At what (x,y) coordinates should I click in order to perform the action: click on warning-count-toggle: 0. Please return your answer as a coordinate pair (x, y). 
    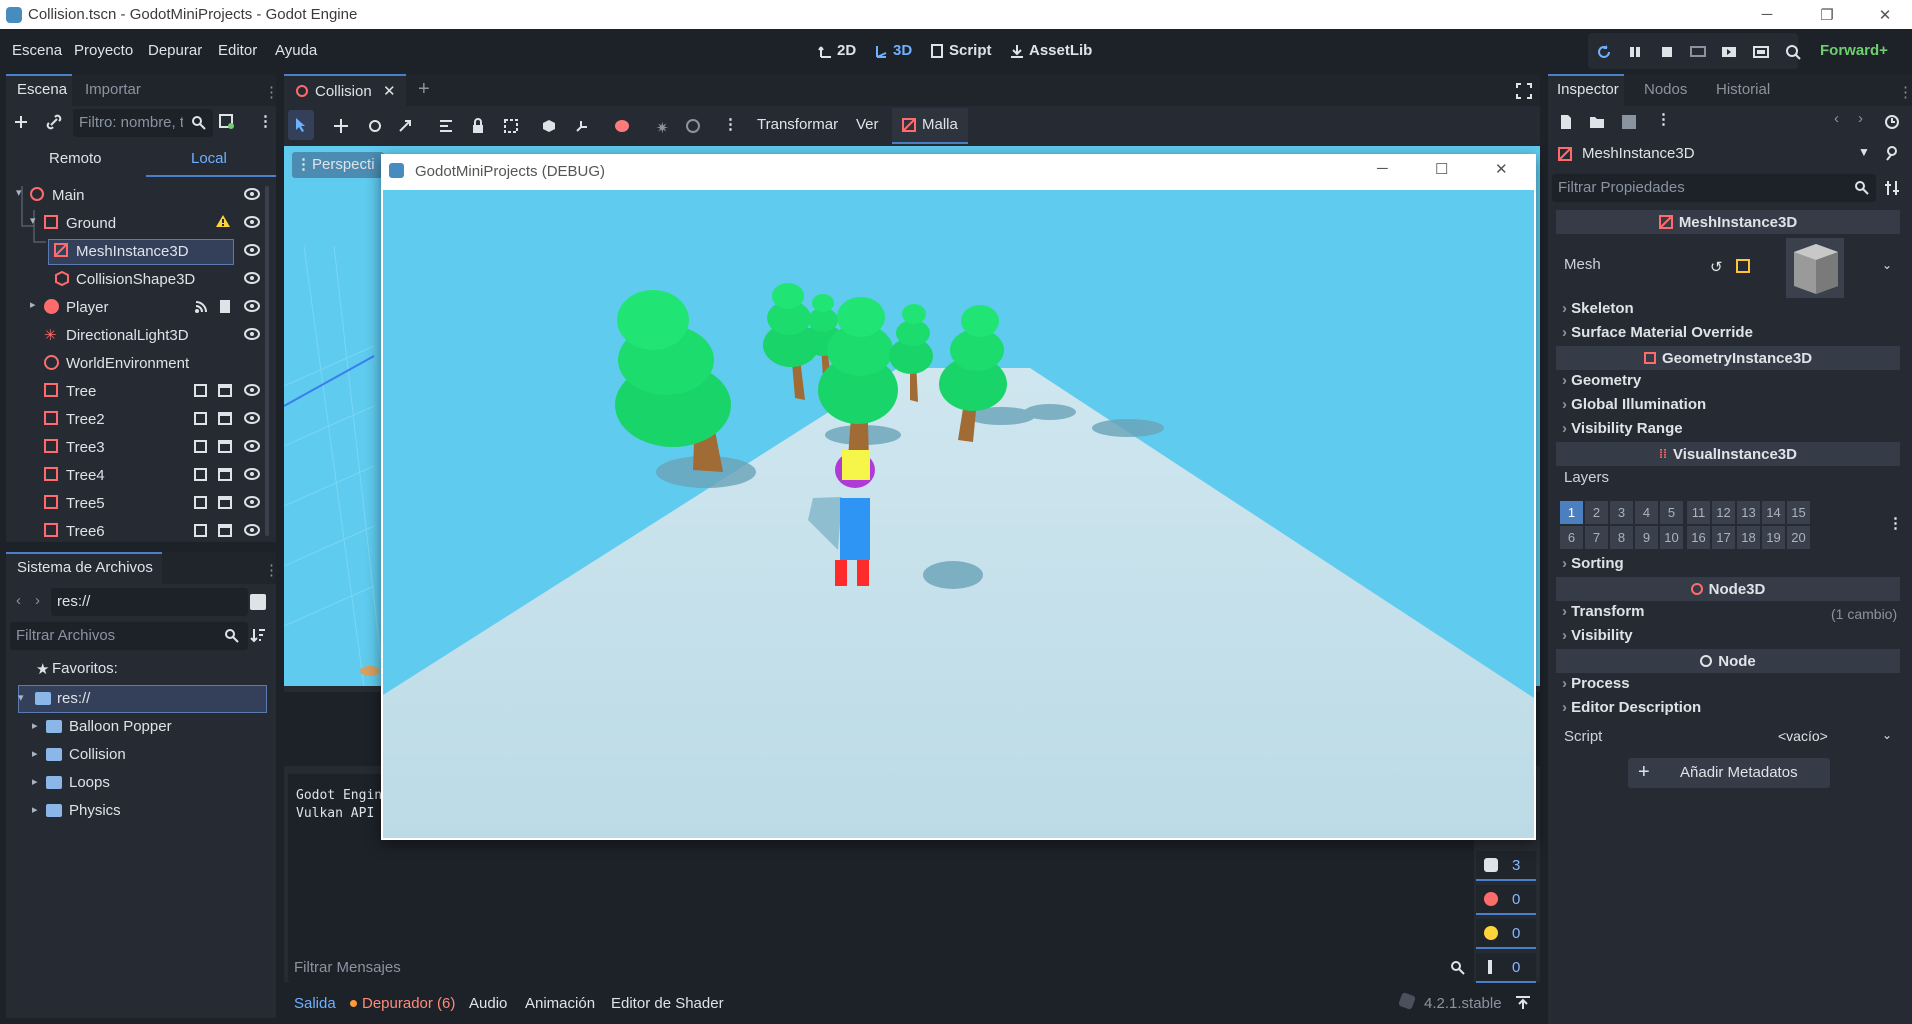
    Looking at the image, I should click on (1506, 934).